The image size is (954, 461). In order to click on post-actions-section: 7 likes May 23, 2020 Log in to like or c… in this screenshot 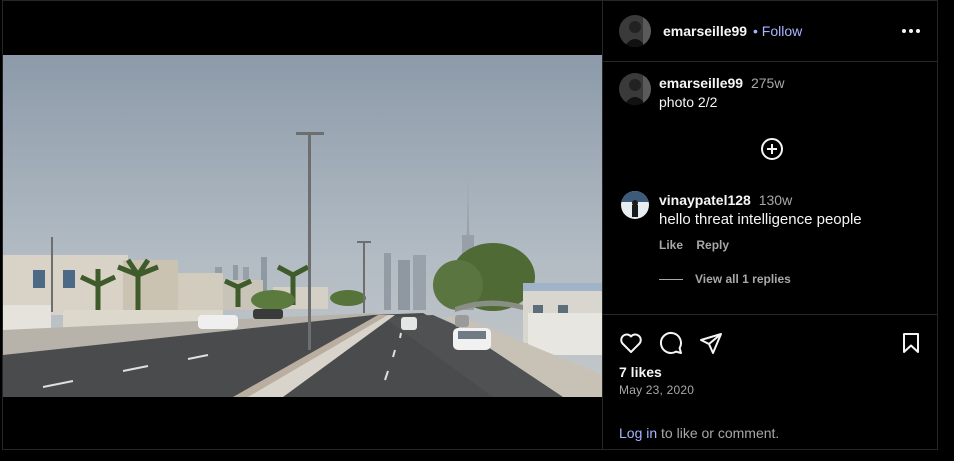, I will do `click(770, 382)`.